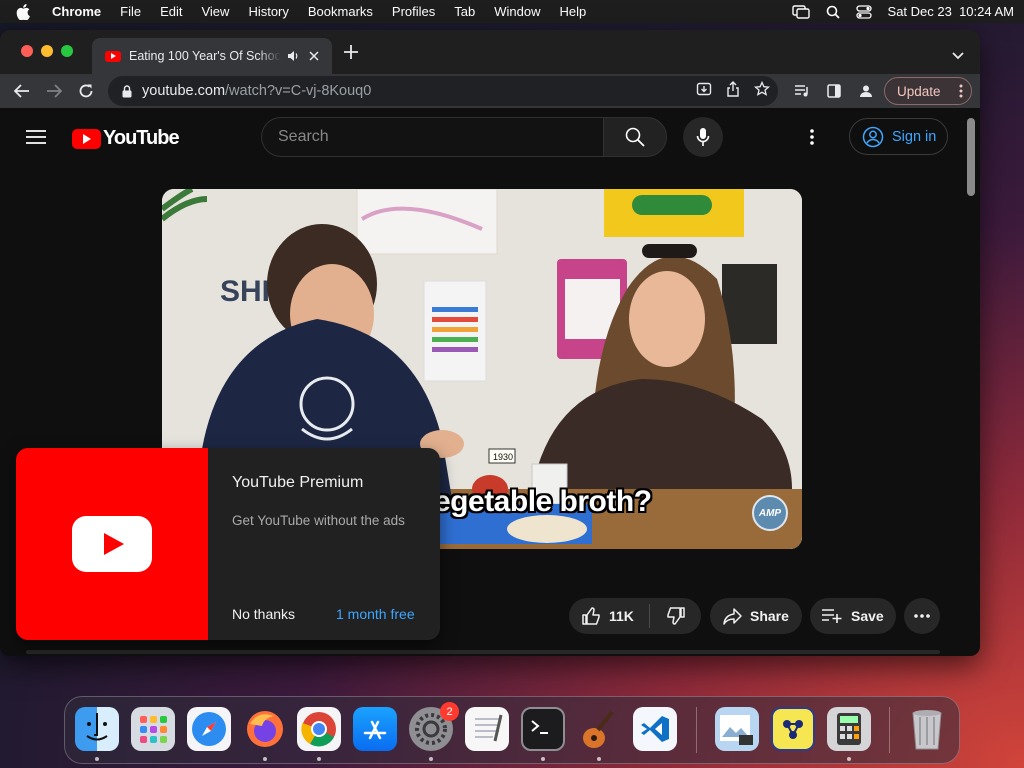  What do you see at coordinates (863, 11) in the screenshot?
I see `control-center-icon` at bounding box center [863, 11].